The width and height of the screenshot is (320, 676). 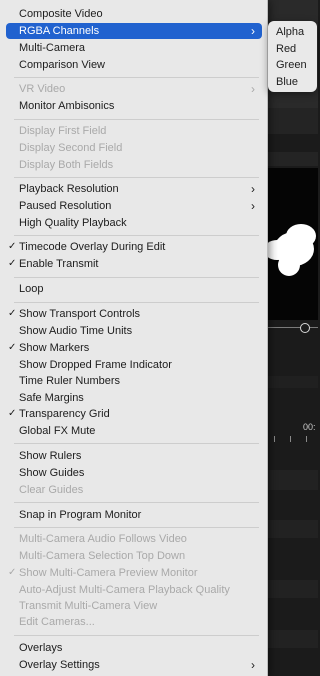 What do you see at coordinates (290, 32) in the screenshot?
I see `submenu-item-alpha: Alpha` at bounding box center [290, 32].